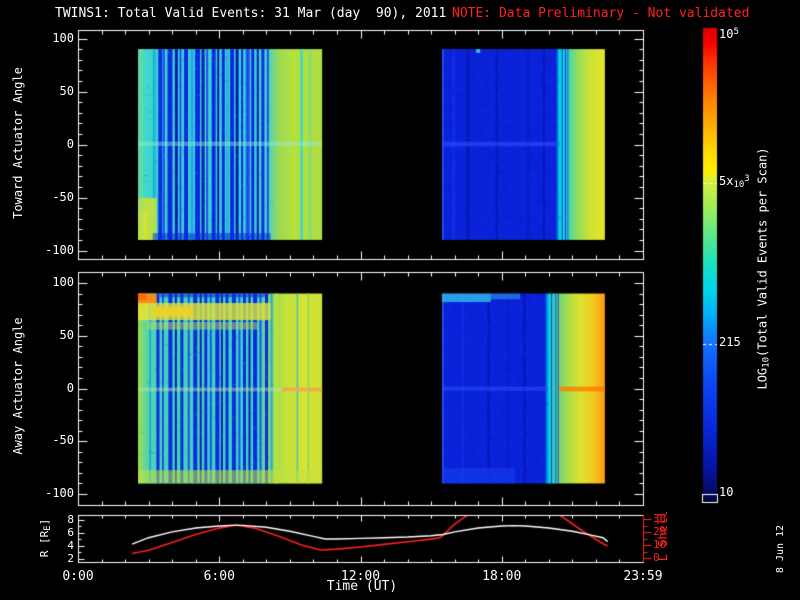 This screenshot has width=800, height=600. What do you see at coordinates (729, 34) in the screenshot?
I see `colorbar-tick-label: 105` at bounding box center [729, 34].